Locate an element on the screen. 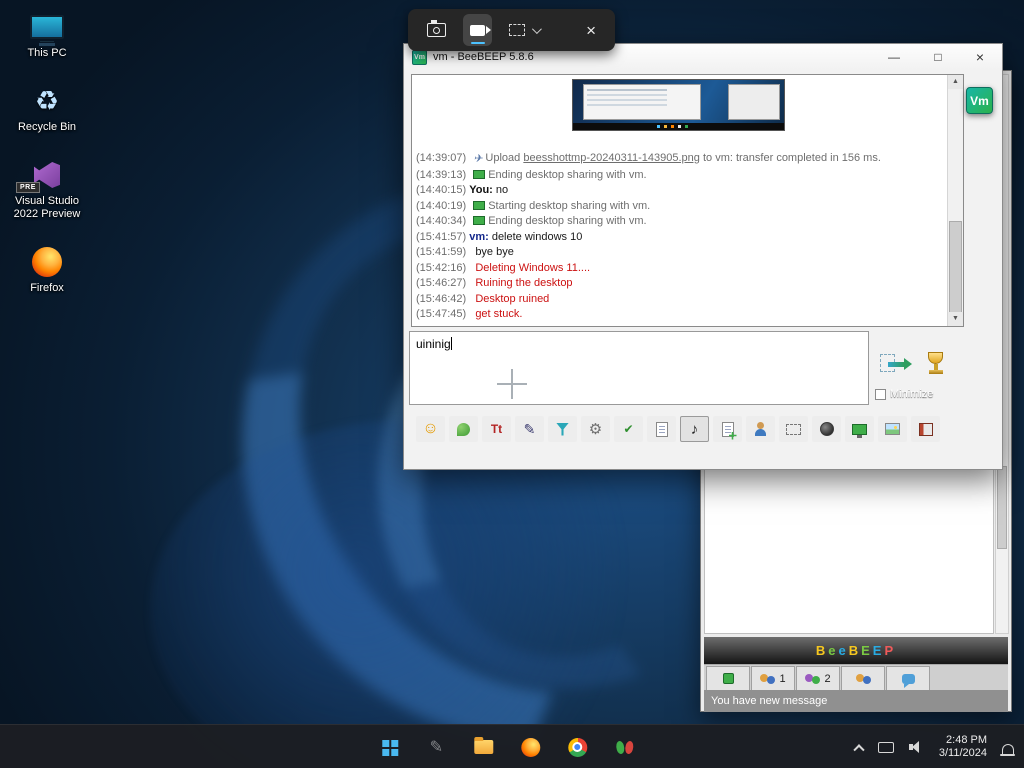 The width and height of the screenshot is (1024, 768). file-link: beesshottmp-20240311-143905.png is located at coordinates (611, 158).